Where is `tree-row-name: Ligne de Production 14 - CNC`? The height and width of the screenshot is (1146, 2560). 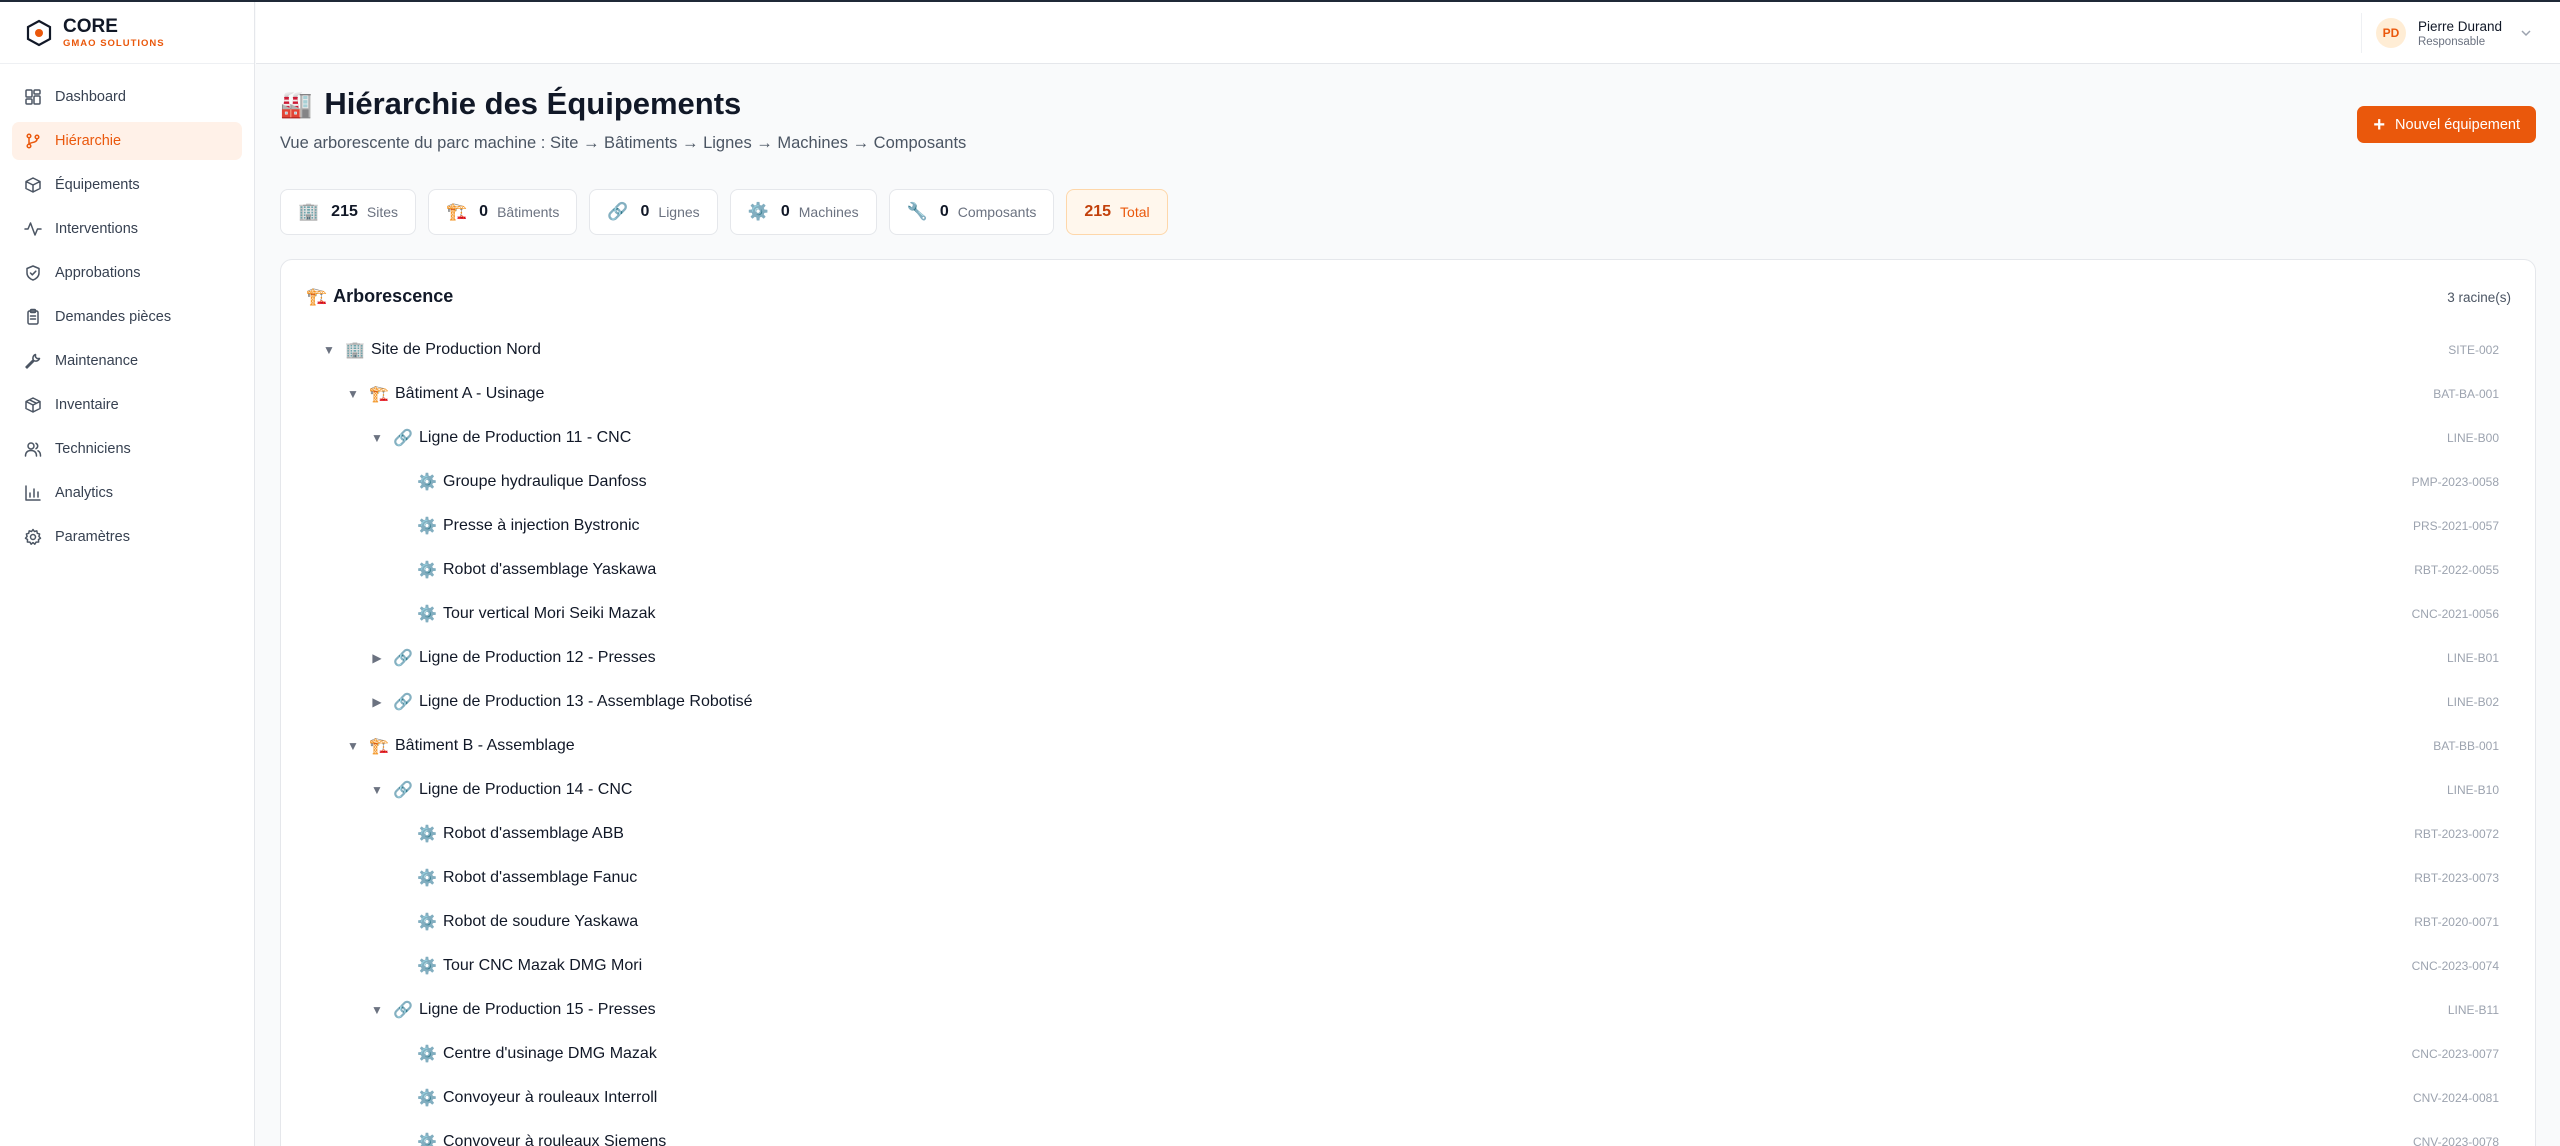 tree-row-name: Ligne de Production 14 - CNC is located at coordinates (526, 789).